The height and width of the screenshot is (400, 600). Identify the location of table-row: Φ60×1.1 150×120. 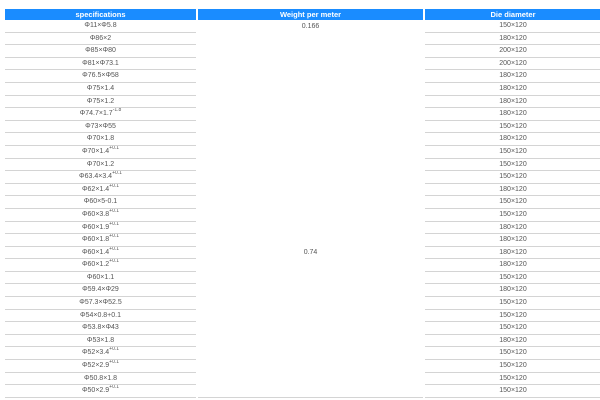
(302, 278).